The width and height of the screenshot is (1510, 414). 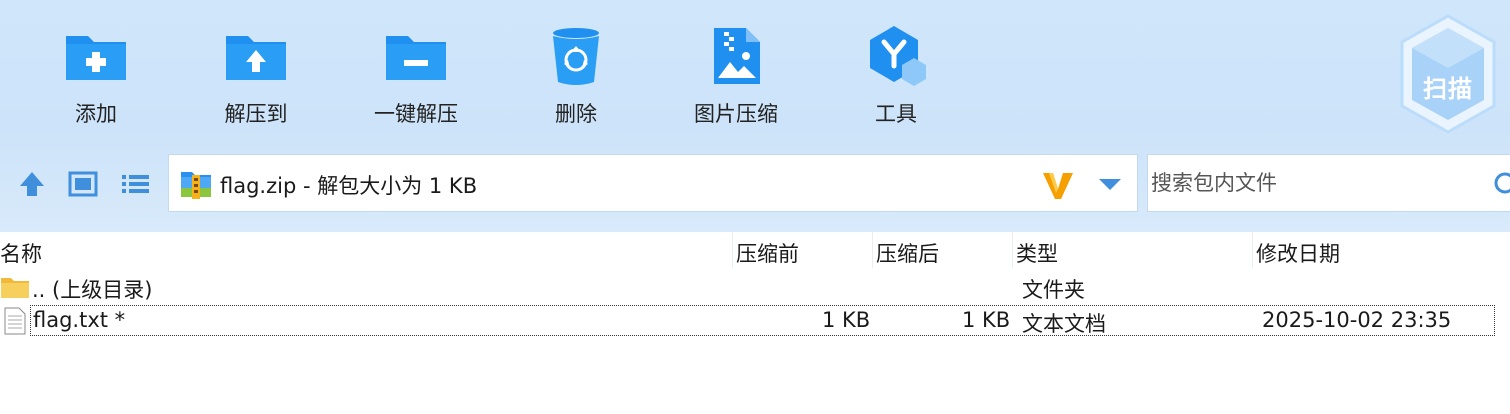 What do you see at coordinates (653, 183) in the screenshot?
I see `address-bar: flag.zip - 解包大小为 1 KB` at bounding box center [653, 183].